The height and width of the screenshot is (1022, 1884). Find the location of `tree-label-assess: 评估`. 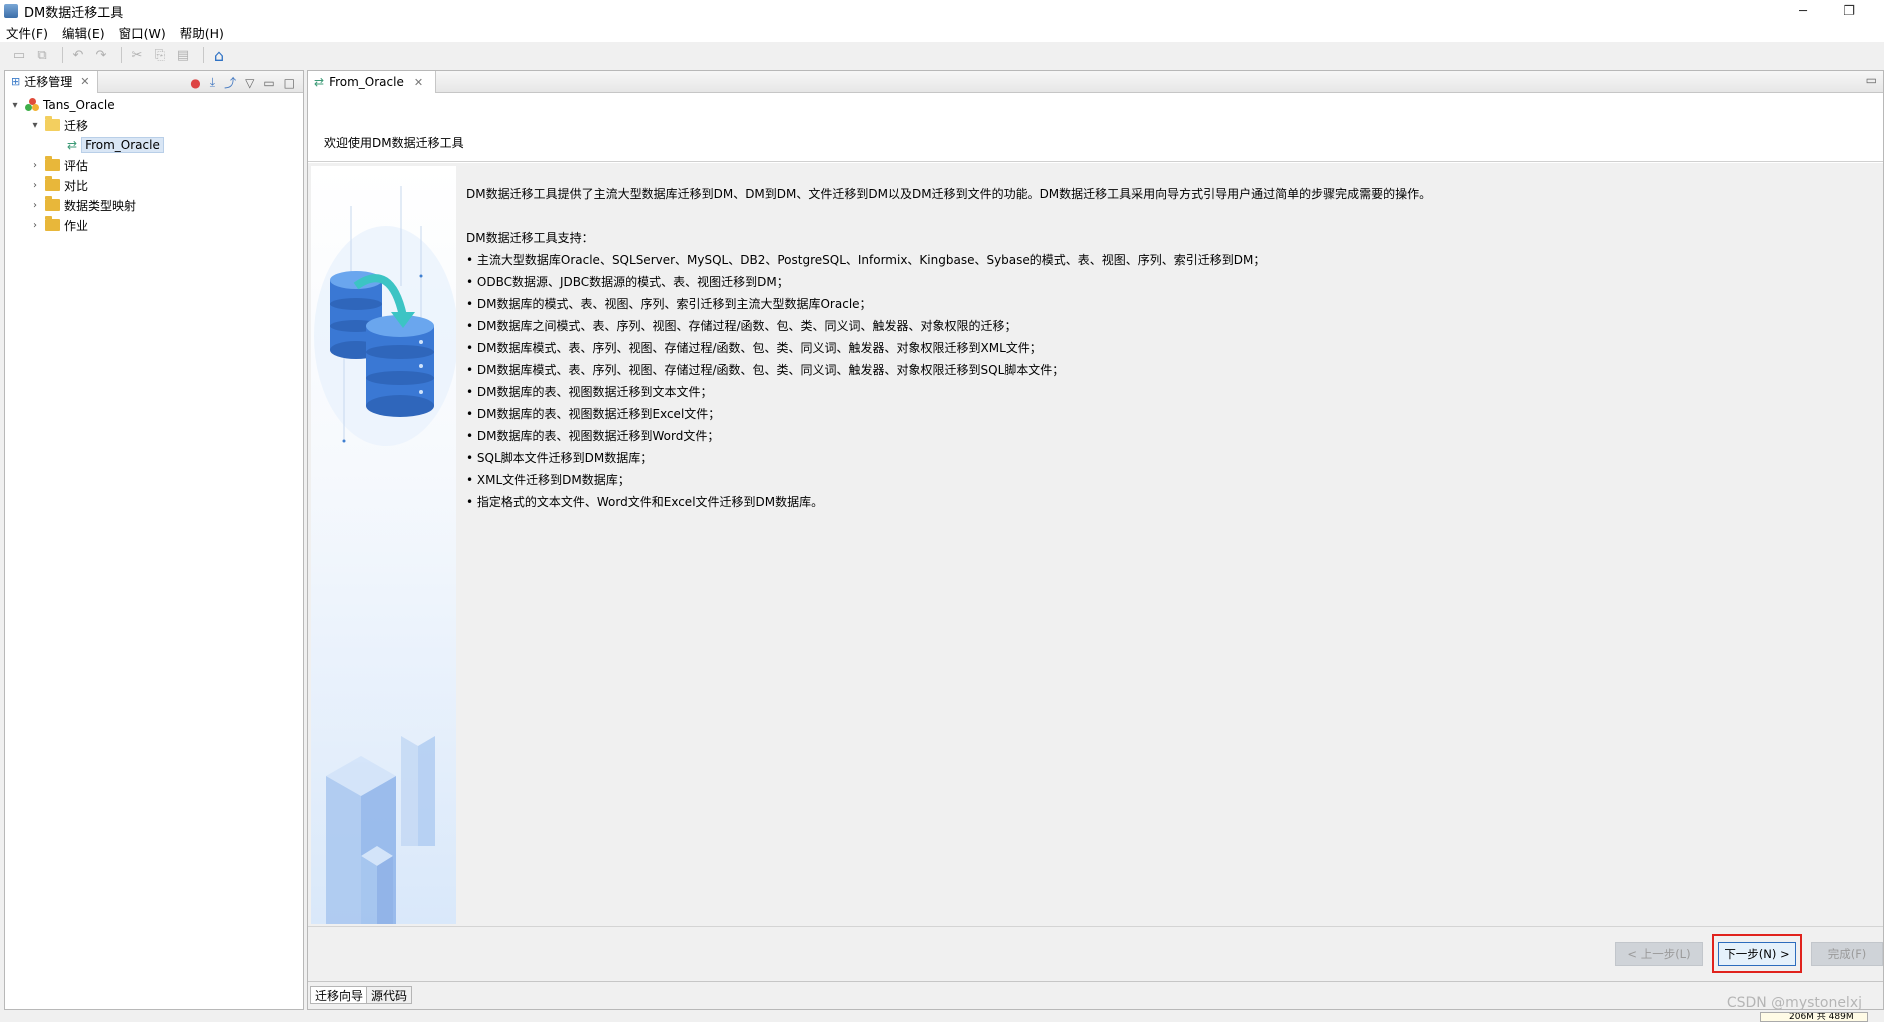

tree-label-assess: 评估 is located at coordinates (76, 165).